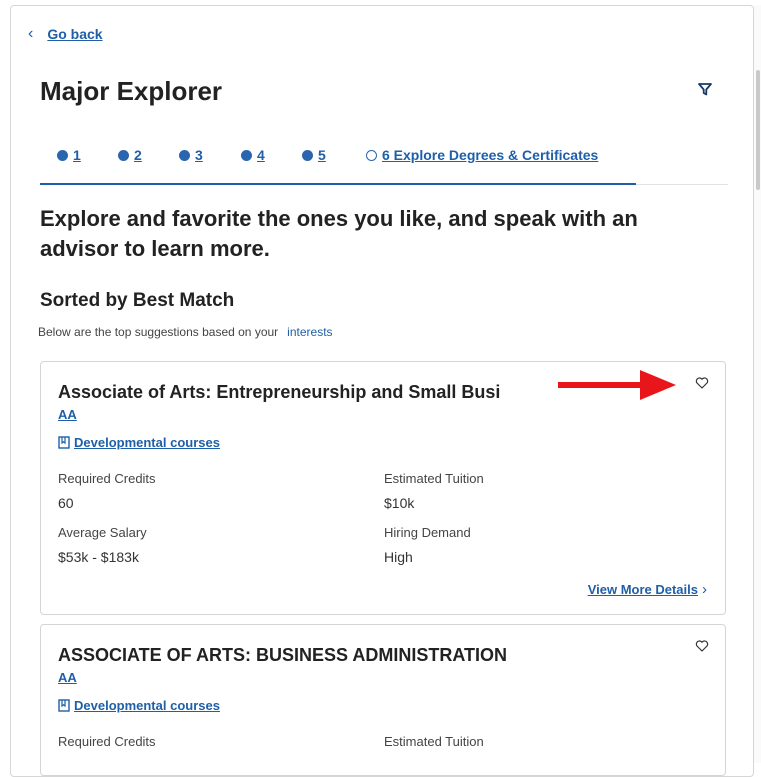 Image resolution: width=761 pixels, height=777 pixels. What do you see at coordinates (137, 300) in the screenshot?
I see `section-heading: Sorted by Best Match` at bounding box center [137, 300].